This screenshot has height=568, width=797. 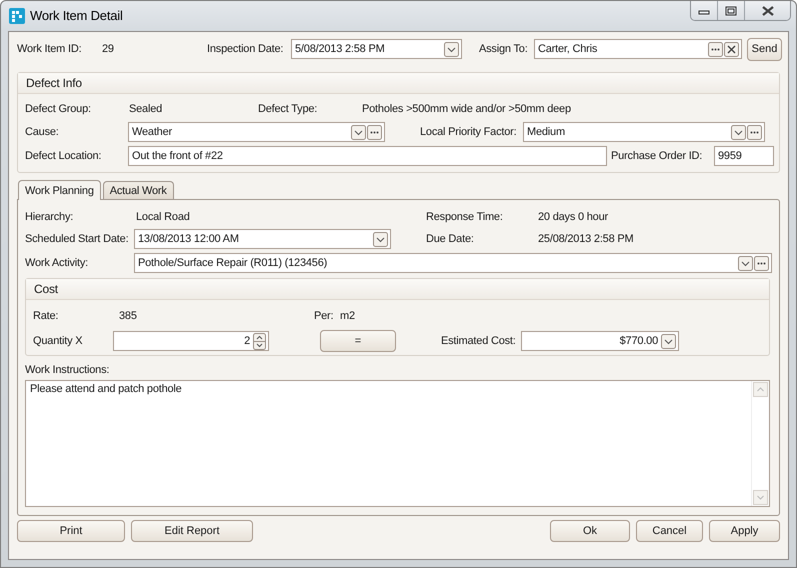 I want to click on section-title: Defect Info, so click(x=54, y=83).